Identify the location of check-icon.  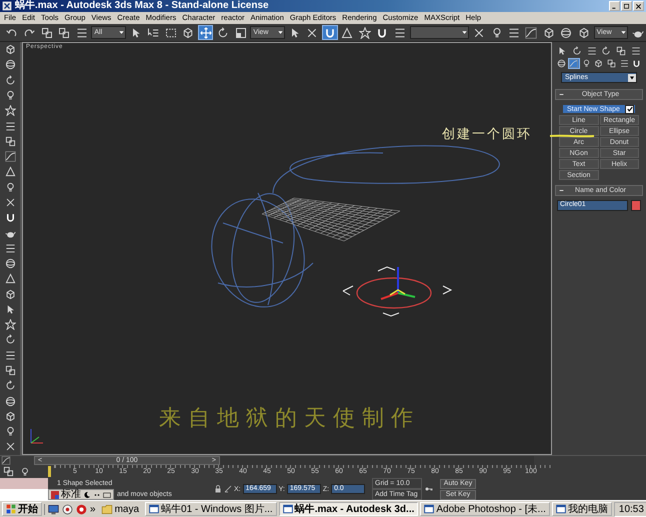
(629, 109).